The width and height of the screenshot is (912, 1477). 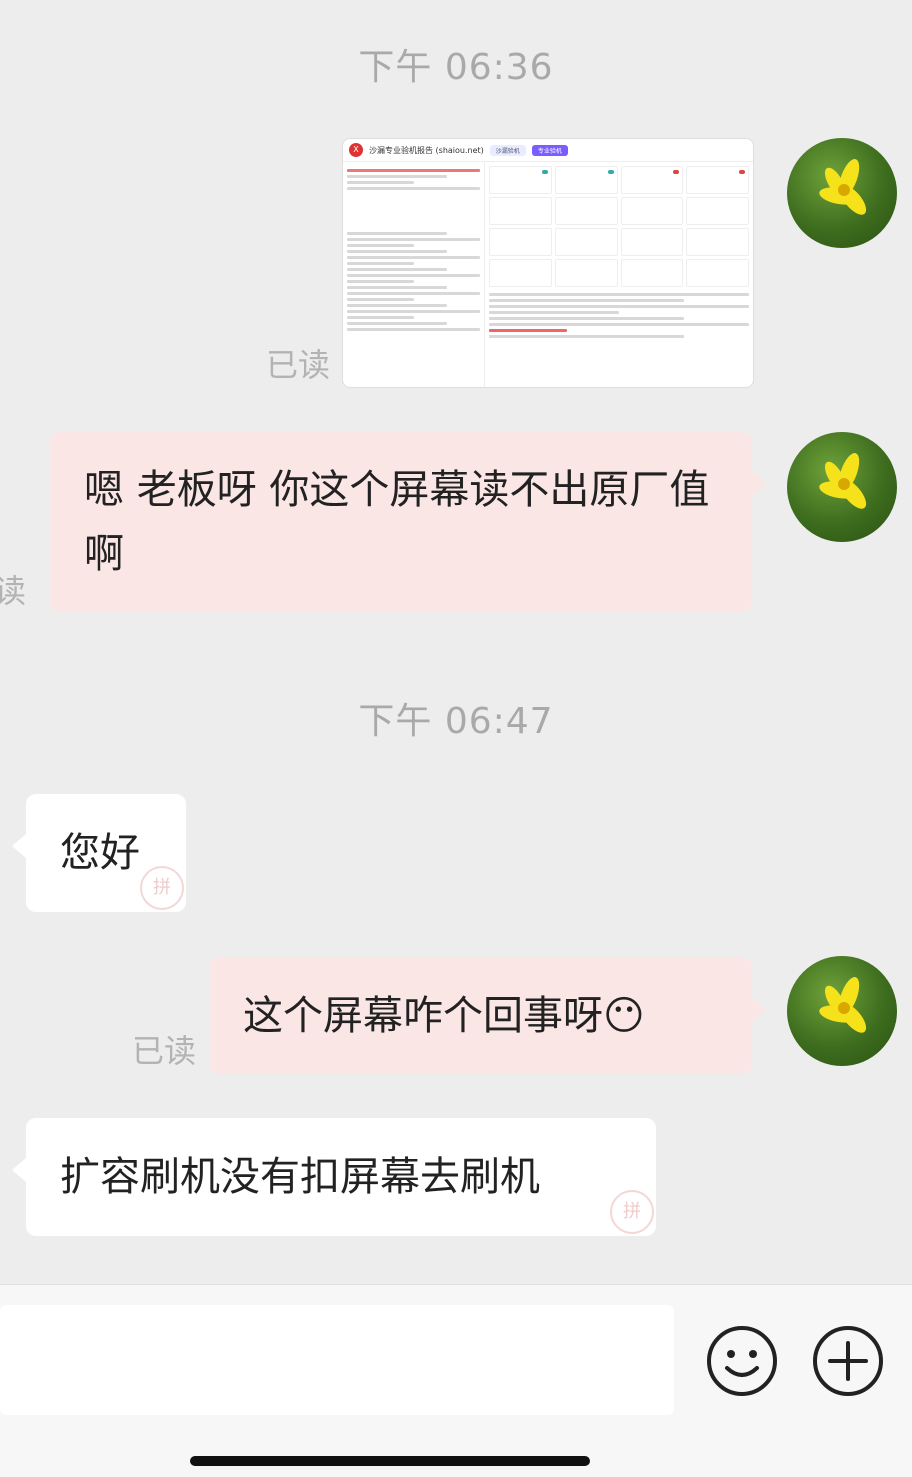 I want to click on thumbnail-header: X 沙漏专业验机报告 (shaiou.net) 沙漏验机 专业验机, so click(x=548, y=150).